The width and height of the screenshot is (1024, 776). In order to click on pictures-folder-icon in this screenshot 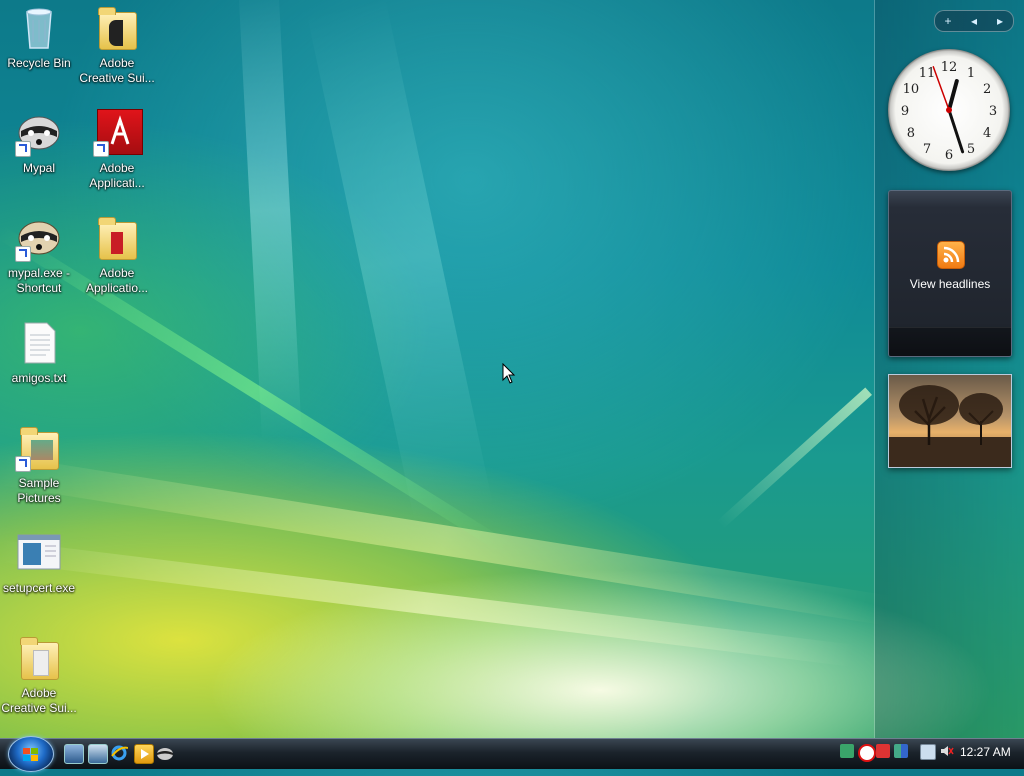, I will do `click(39, 448)`.